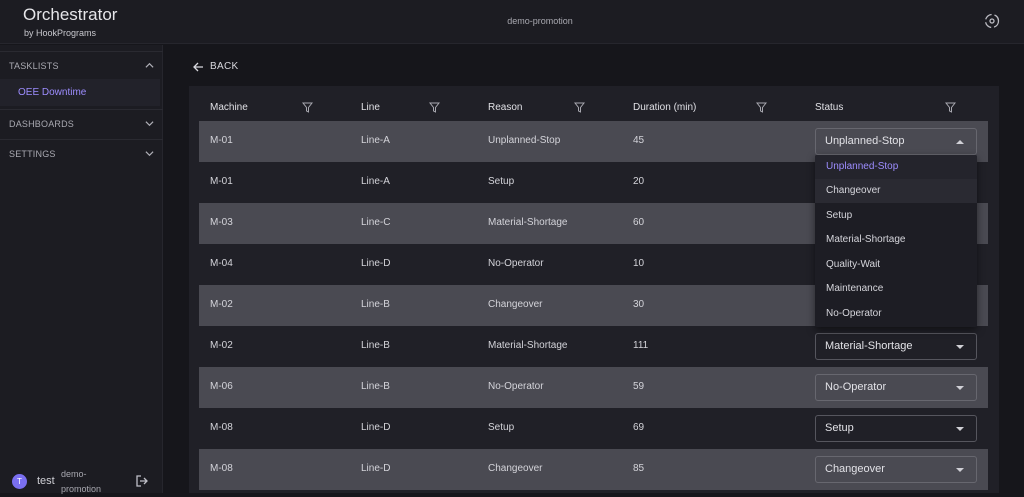 This screenshot has height=497, width=1024. I want to click on cell-machine: M-06, so click(221, 386).